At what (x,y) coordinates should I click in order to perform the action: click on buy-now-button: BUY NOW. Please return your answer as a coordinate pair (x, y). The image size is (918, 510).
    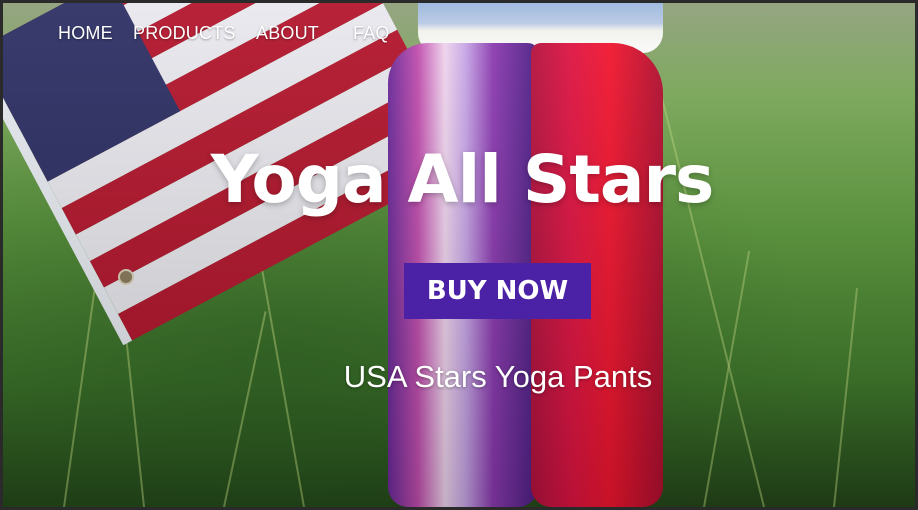
    Looking at the image, I should click on (497, 291).